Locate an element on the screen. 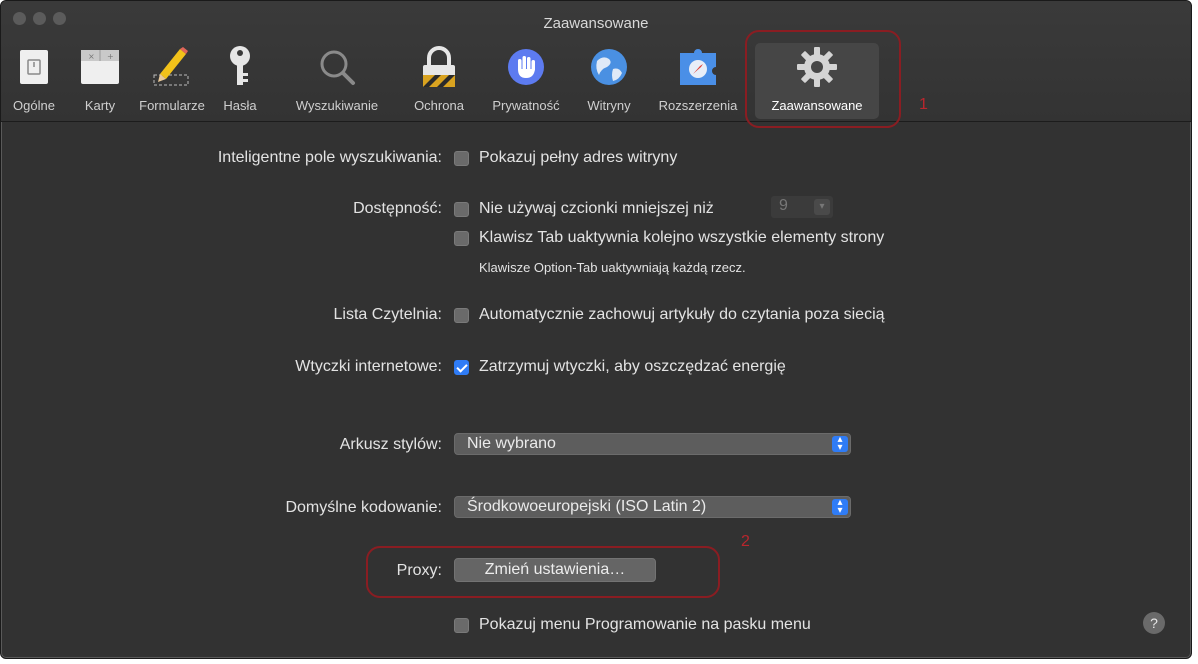  develop-menu-option: Pokazuj menu Programowanie na pasku menu is located at coordinates (645, 625).